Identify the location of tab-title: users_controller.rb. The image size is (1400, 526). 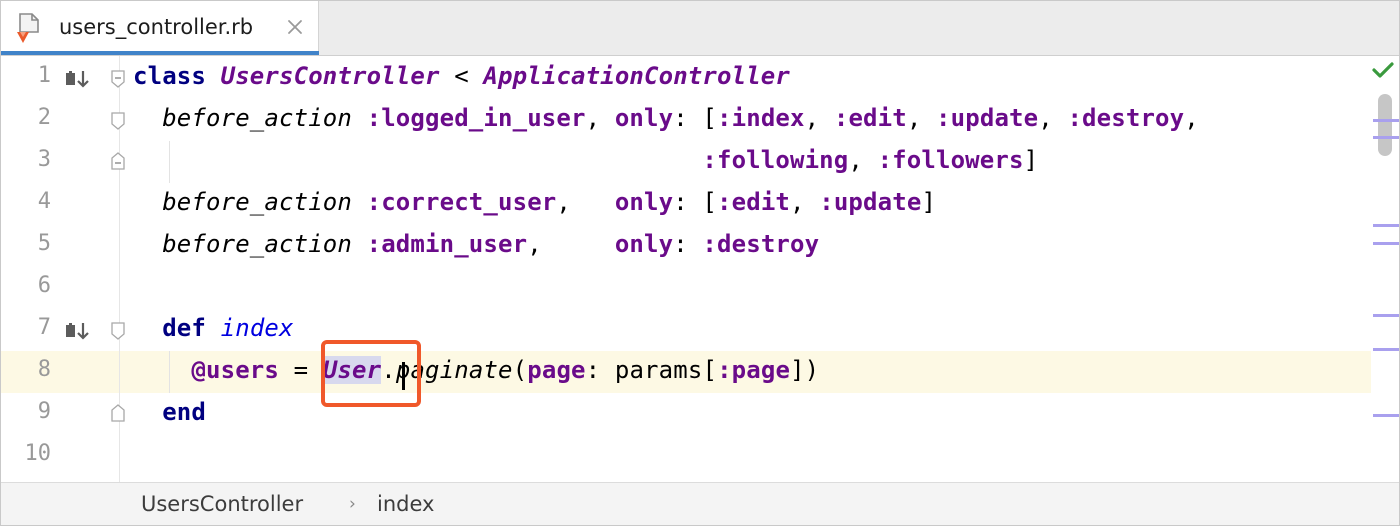
(156, 27).